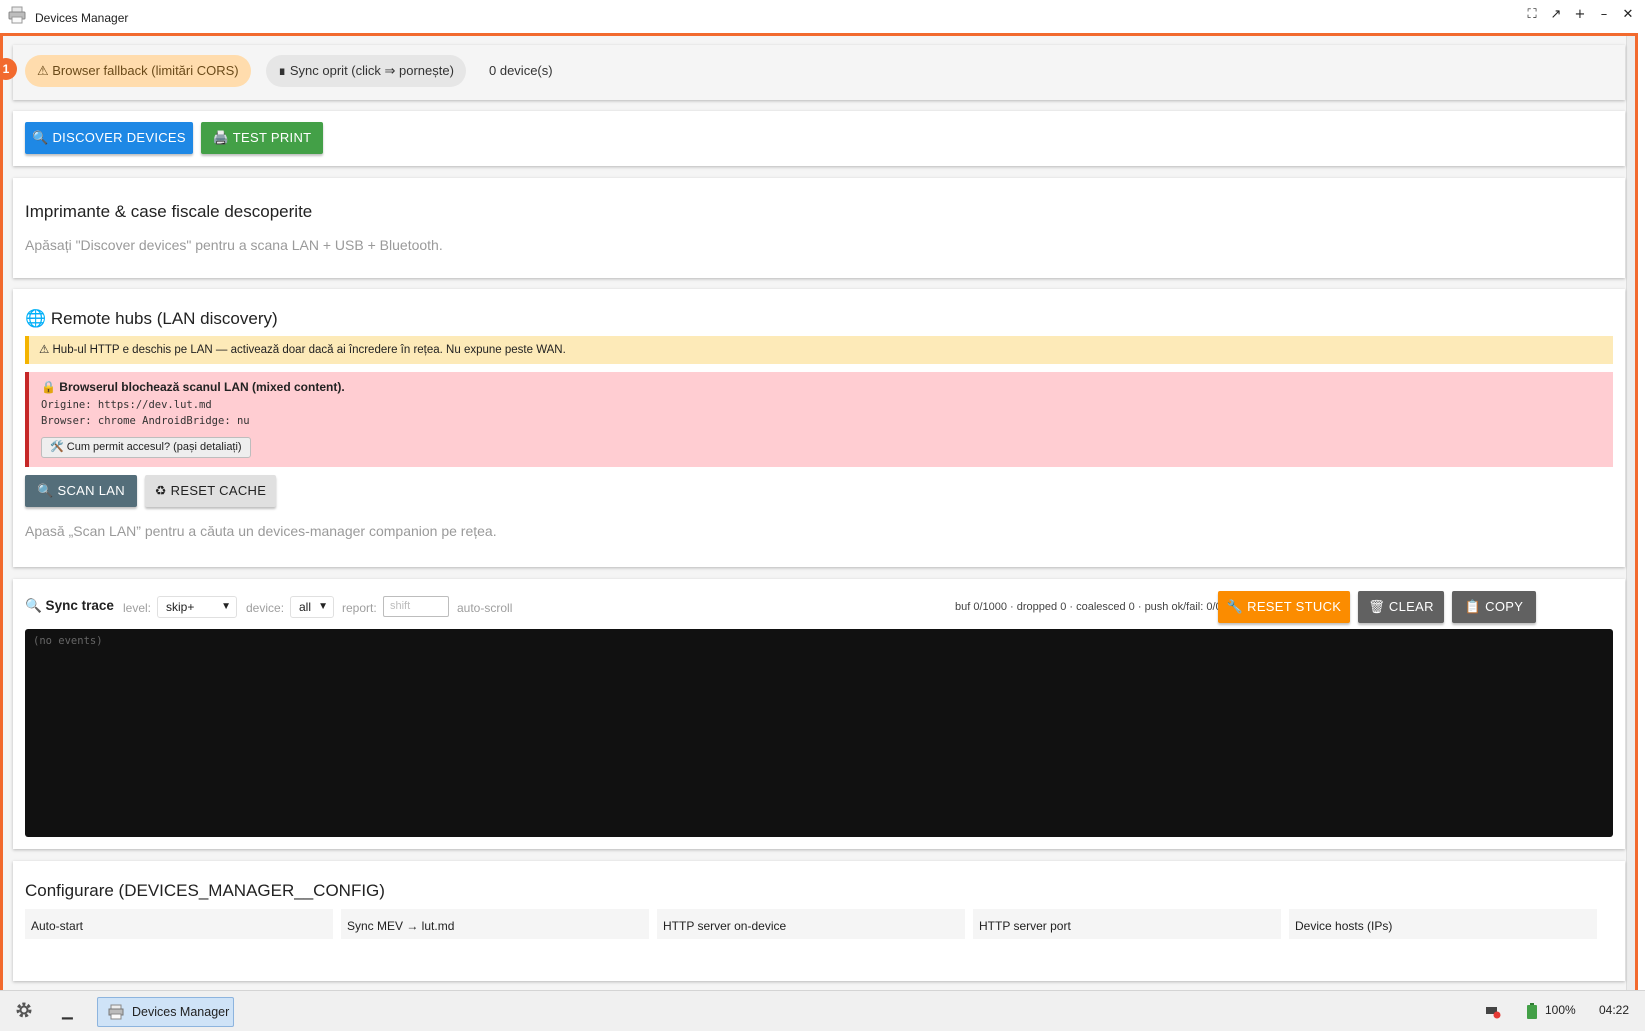 Image resolution: width=1645 pixels, height=1031 pixels. Describe the element at coordinates (1556, 15) in the screenshot. I see `restore-icon: ↗` at that location.